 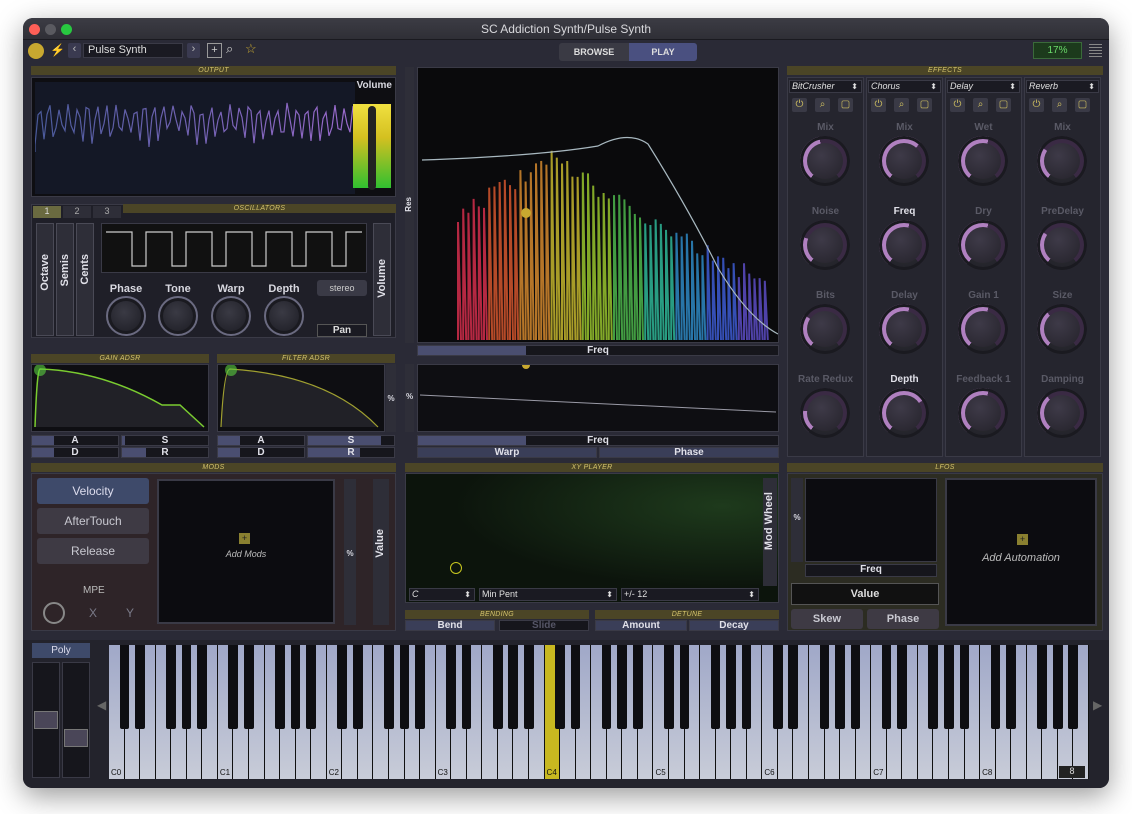 What do you see at coordinates (450, 625) in the screenshot?
I see `bend-slider: Bend` at bounding box center [450, 625].